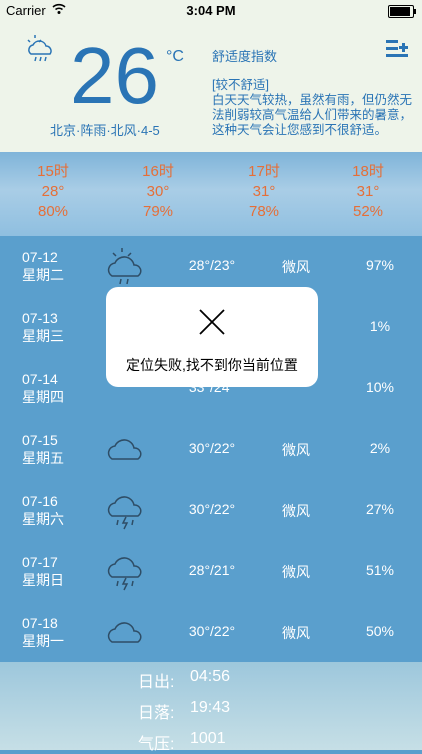 This screenshot has width=422, height=754. I want to click on status-bar: Carrier 3:04 PM, so click(211, 11).